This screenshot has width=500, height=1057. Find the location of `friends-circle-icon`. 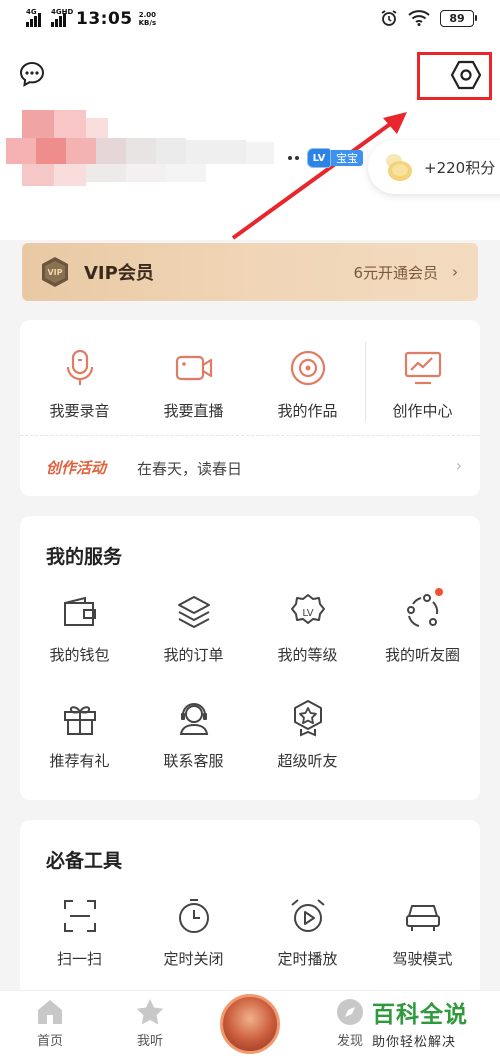

friends-circle-icon is located at coordinates (422, 610).